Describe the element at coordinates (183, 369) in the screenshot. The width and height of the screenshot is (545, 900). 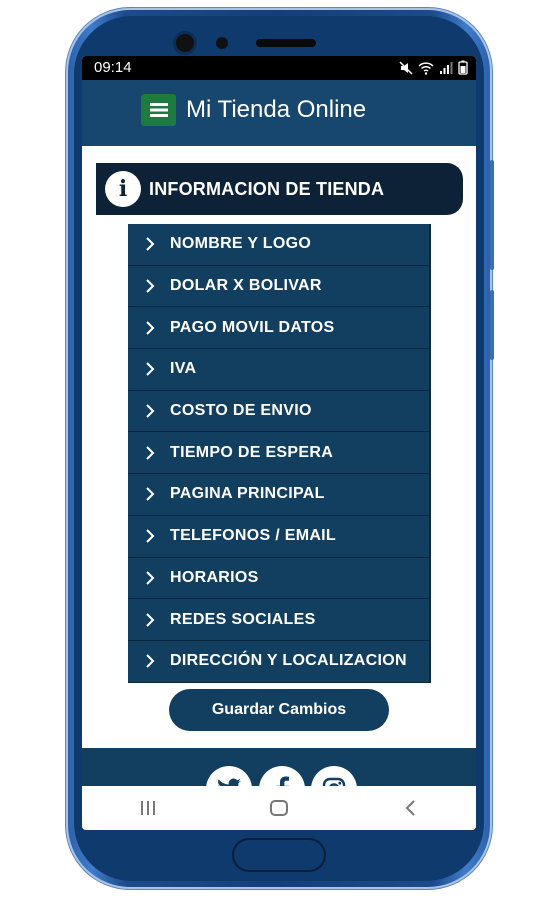
I see `menu-item-label: IVA` at that location.